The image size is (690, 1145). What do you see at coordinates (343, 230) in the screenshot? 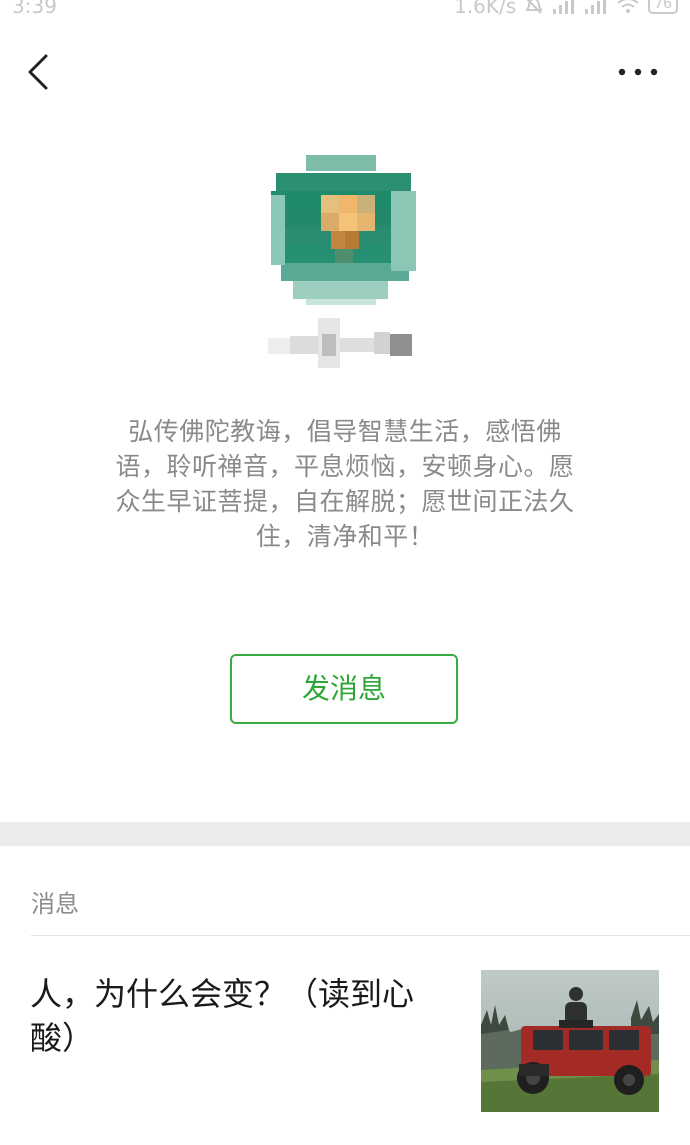
I see `avatar` at bounding box center [343, 230].